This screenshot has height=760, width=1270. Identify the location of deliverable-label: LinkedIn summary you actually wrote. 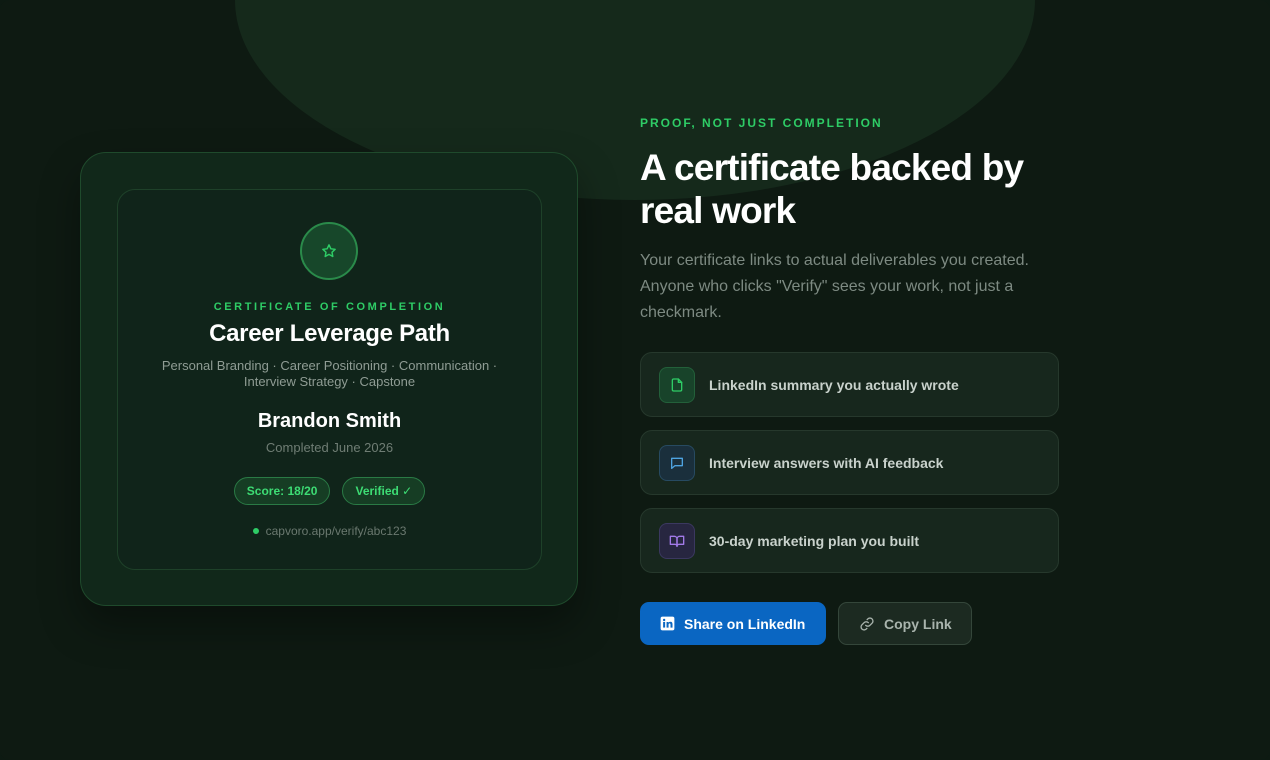
(834, 384).